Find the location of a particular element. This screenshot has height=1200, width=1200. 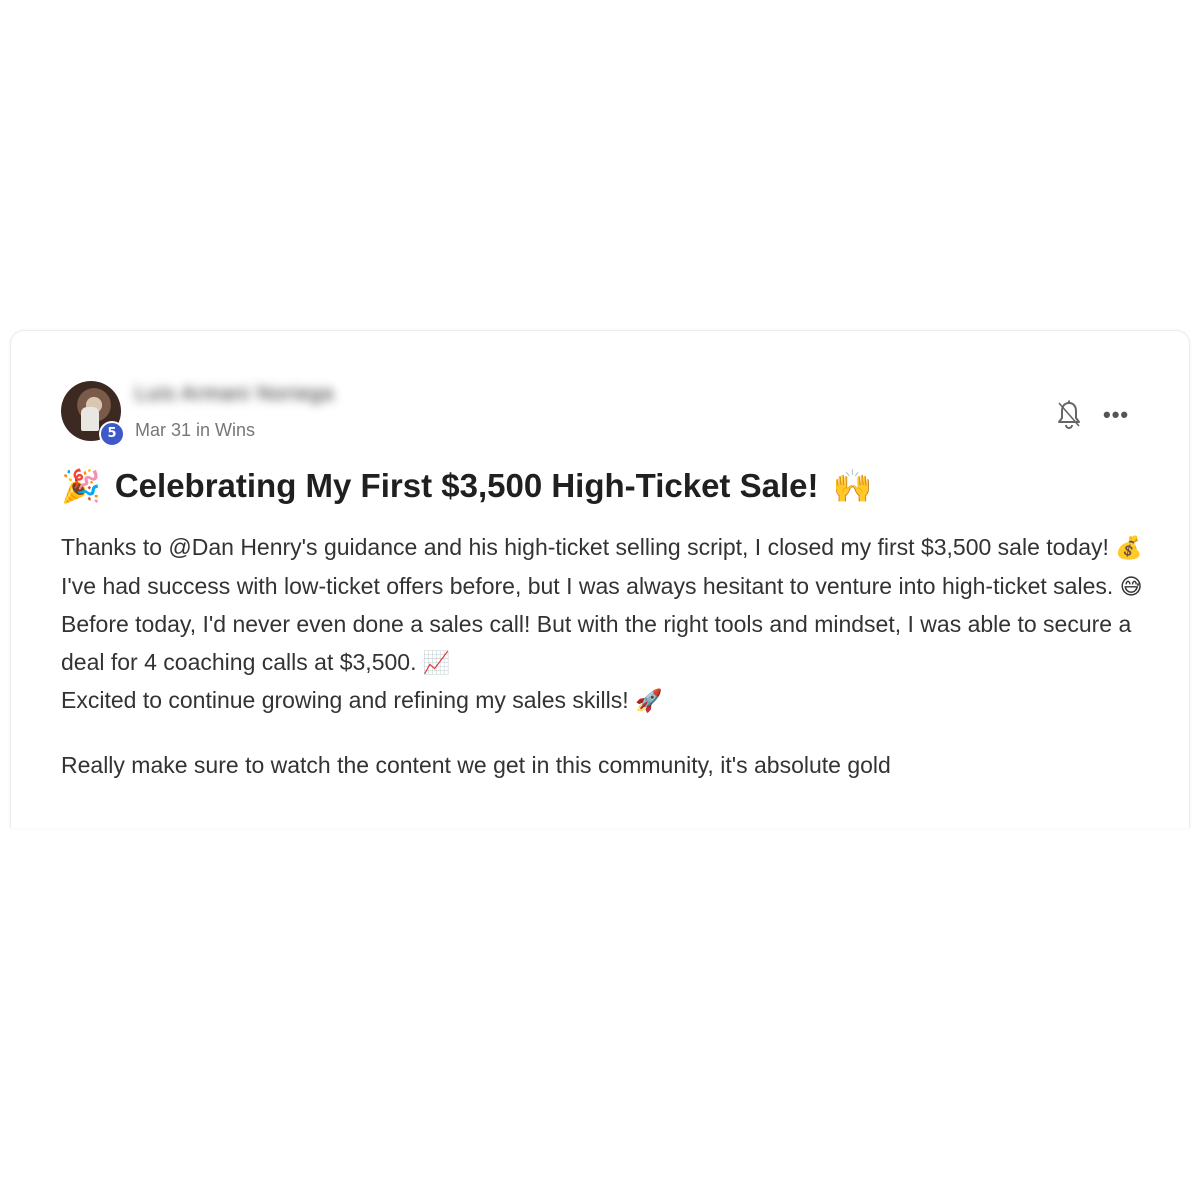

author-name: Luis Armani Noriega is located at coordinates (234, 394).